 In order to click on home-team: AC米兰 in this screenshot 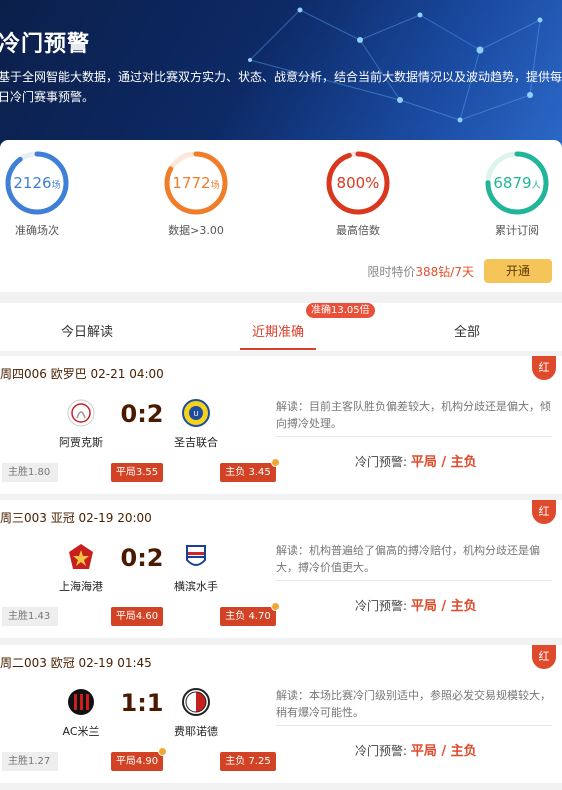, I will do `click(81, 713)`.